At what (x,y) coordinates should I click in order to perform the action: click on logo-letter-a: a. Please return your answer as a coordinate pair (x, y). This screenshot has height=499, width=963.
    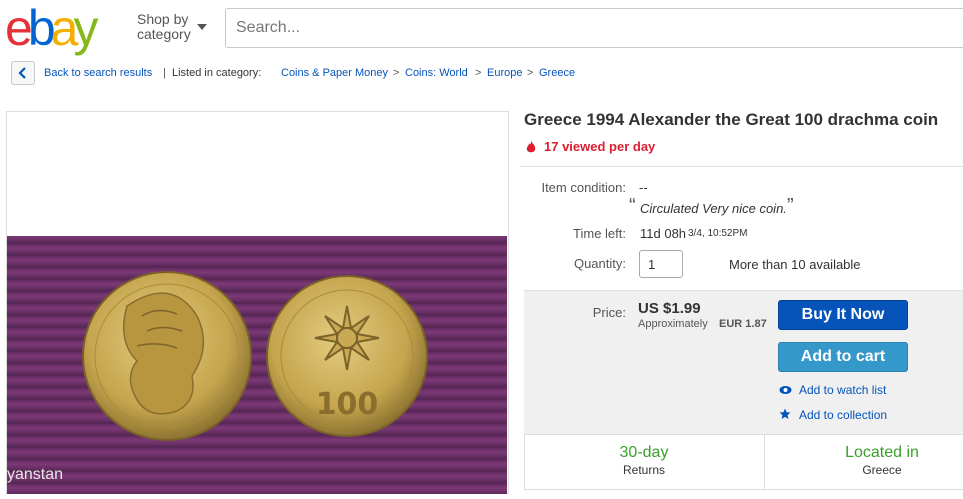
    Looking at the image, I should click on (64, 28).